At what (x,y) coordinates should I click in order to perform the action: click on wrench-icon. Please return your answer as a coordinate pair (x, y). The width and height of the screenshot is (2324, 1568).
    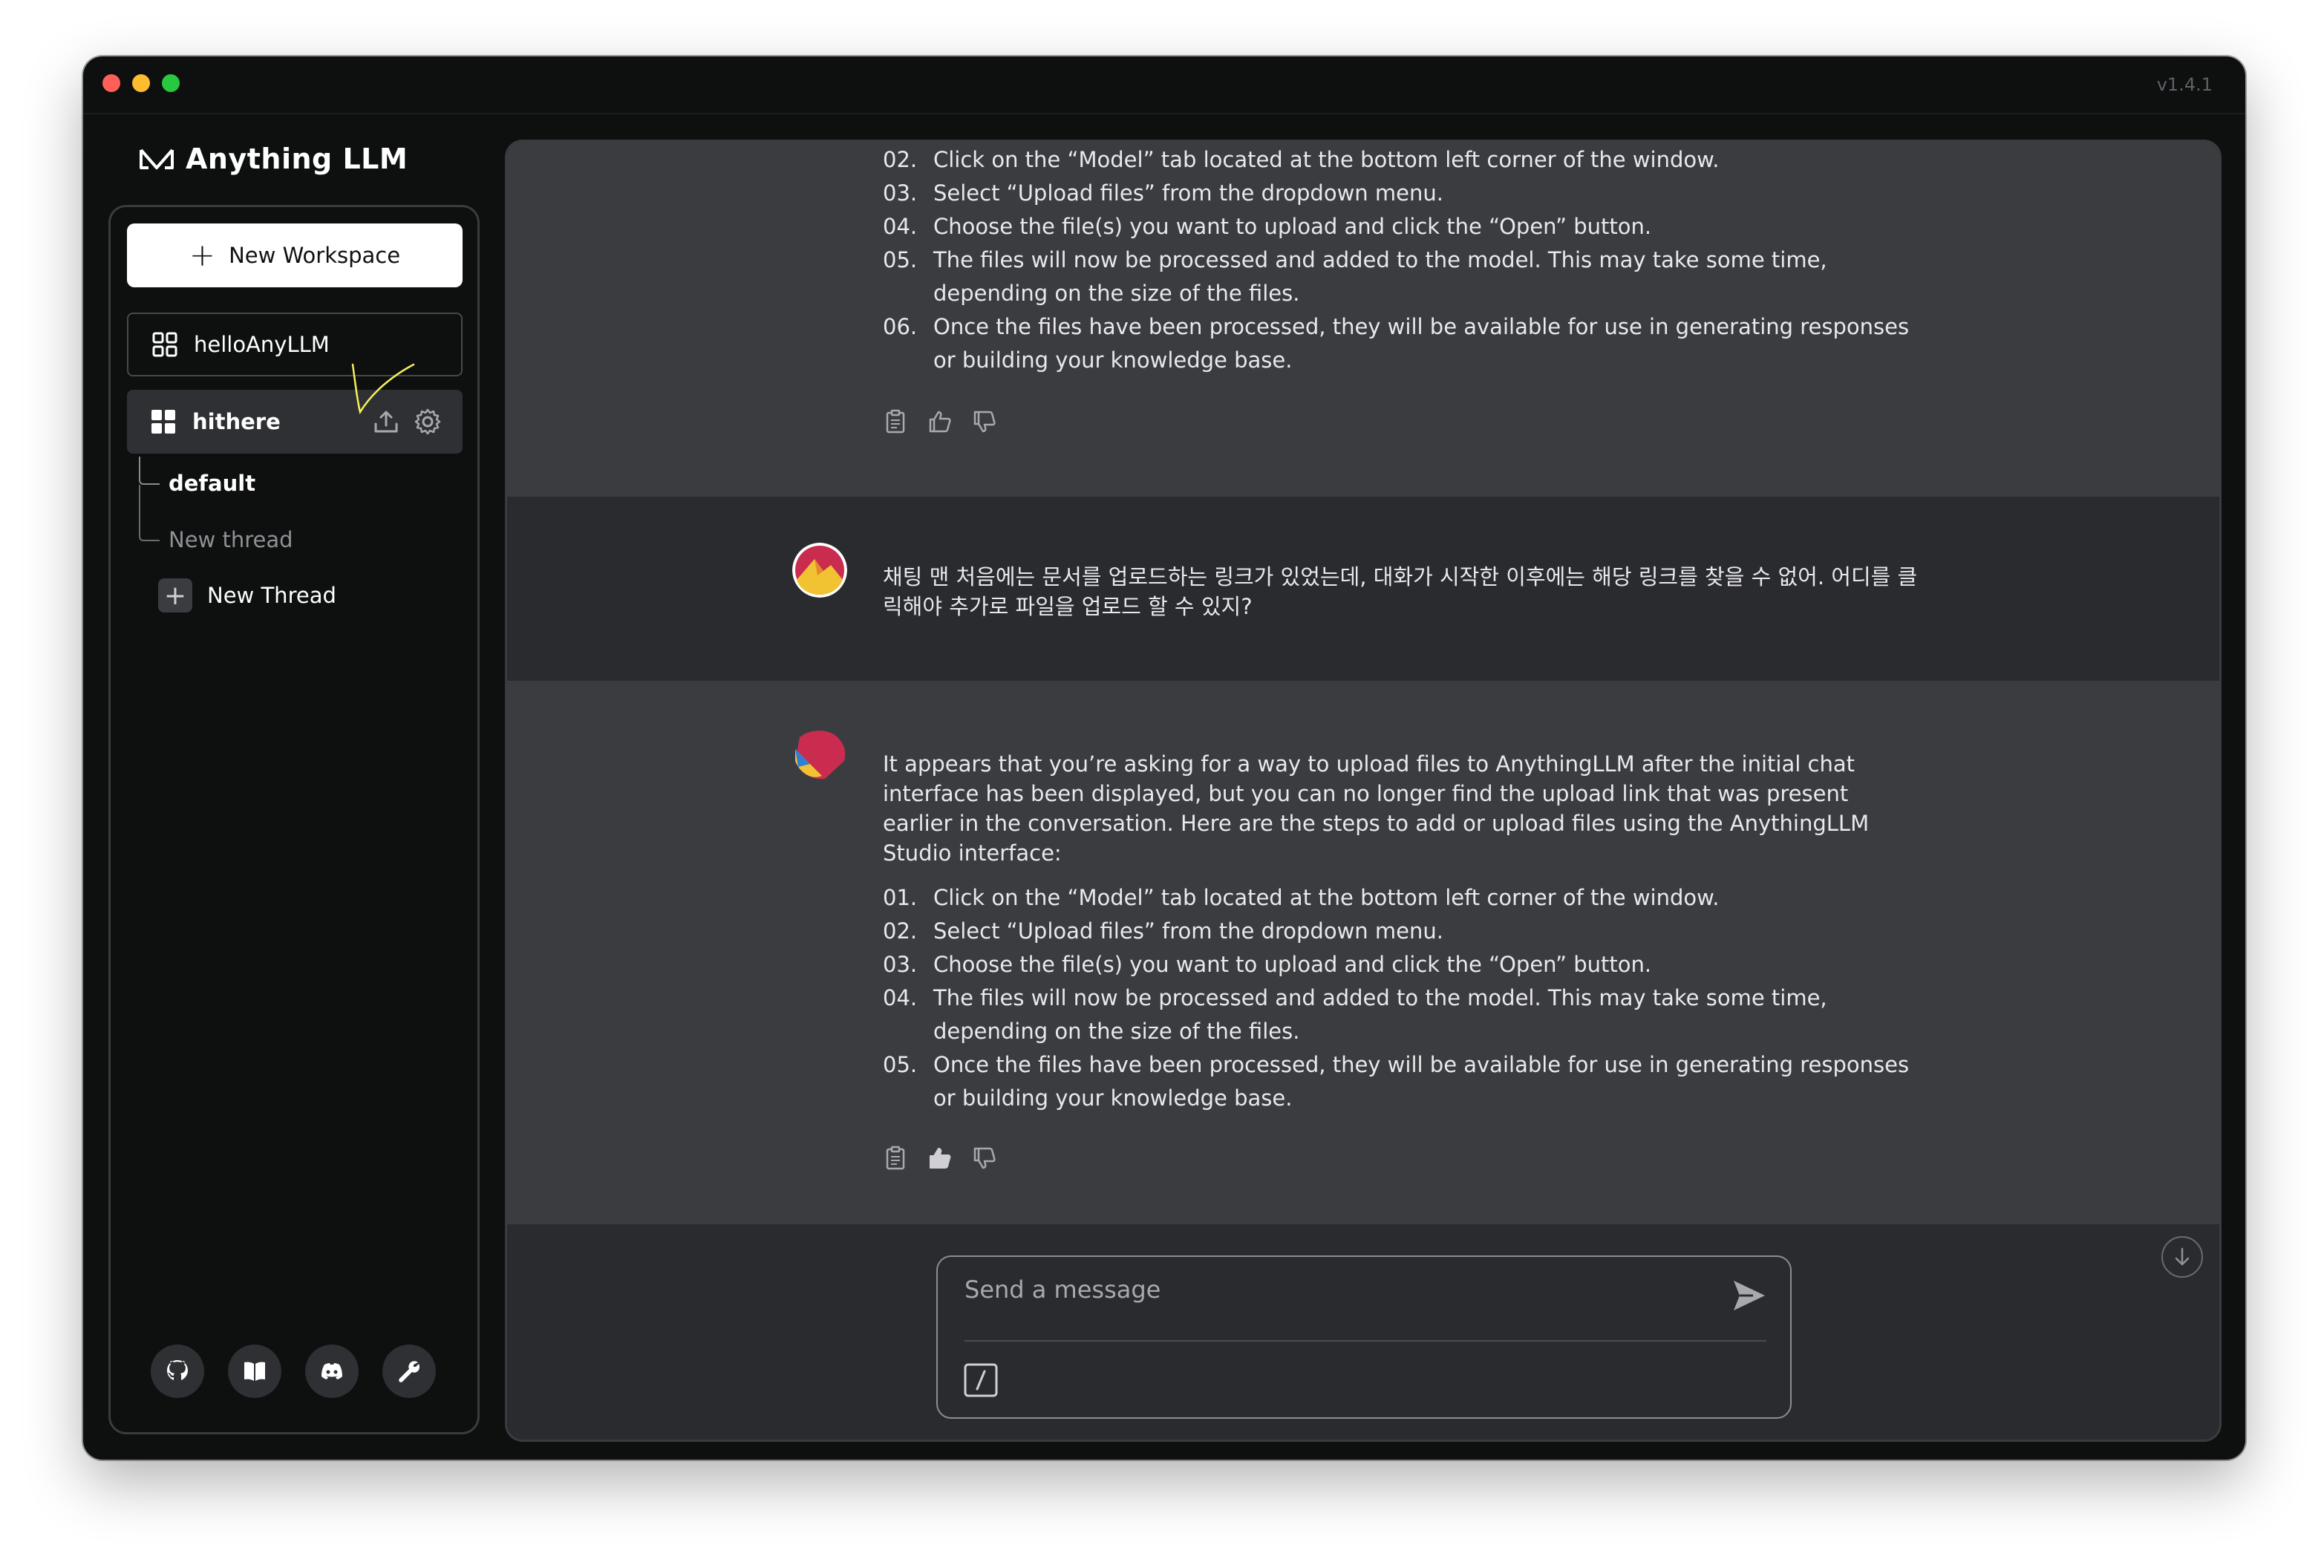
    Looking at the image, I should click on (409, 1371).